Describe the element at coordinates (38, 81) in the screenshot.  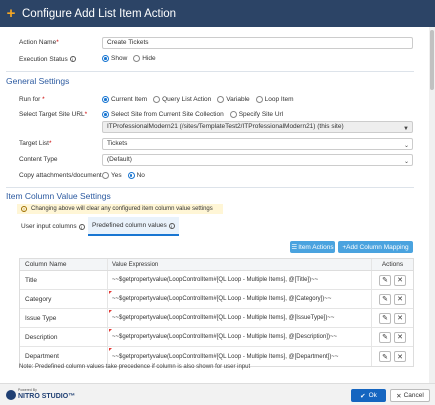
I see `general-settings-title: General Settings` at that location.